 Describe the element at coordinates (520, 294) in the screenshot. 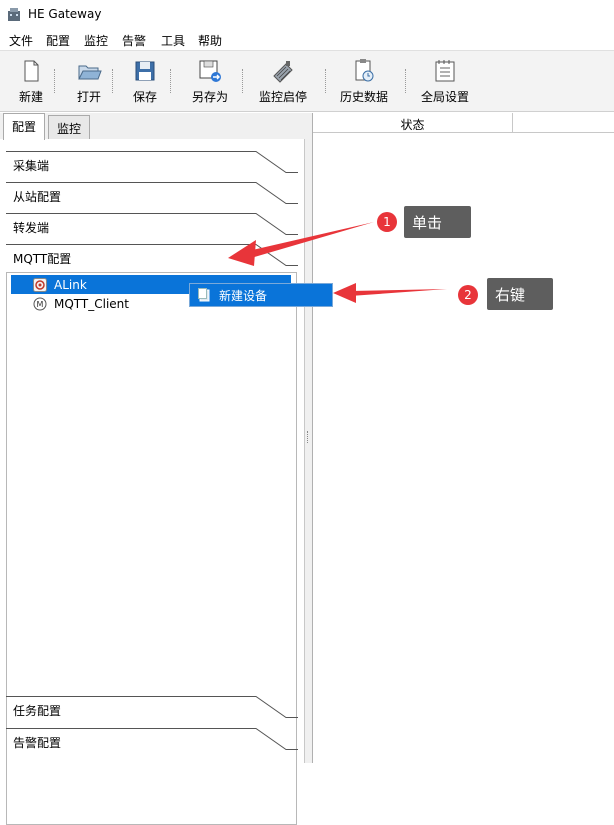

I see `annotation-note-2: 右键` at that location.